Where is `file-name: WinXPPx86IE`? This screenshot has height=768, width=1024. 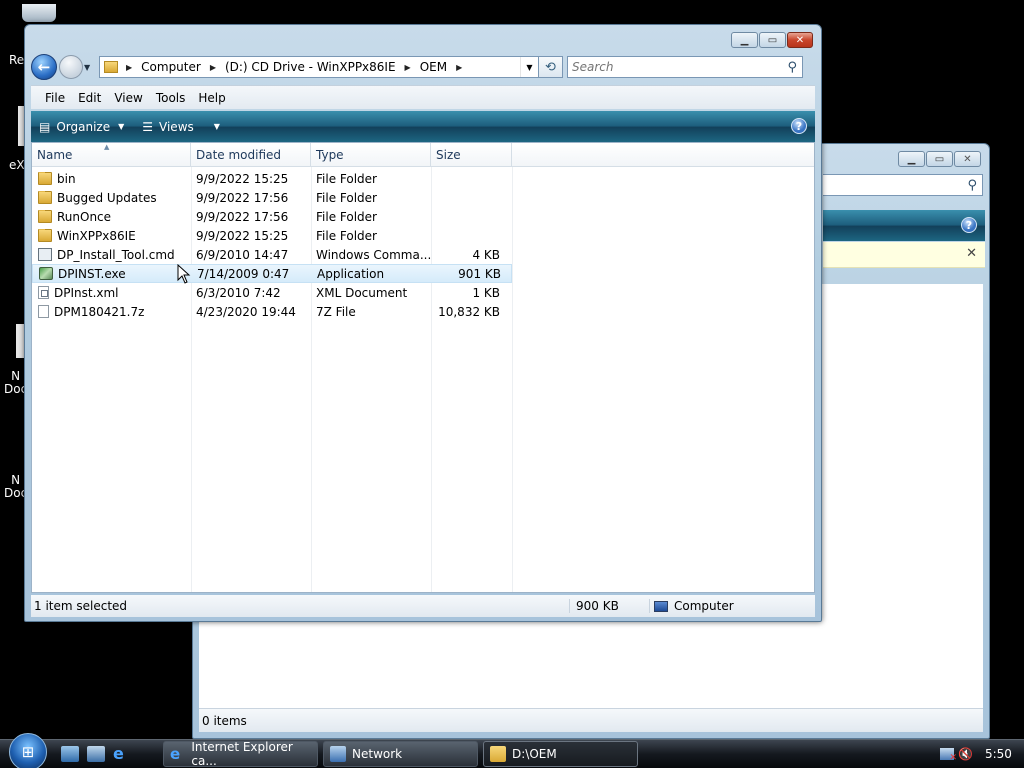 file-name: WinXPPx86IE is located at coordinates (96, 235).